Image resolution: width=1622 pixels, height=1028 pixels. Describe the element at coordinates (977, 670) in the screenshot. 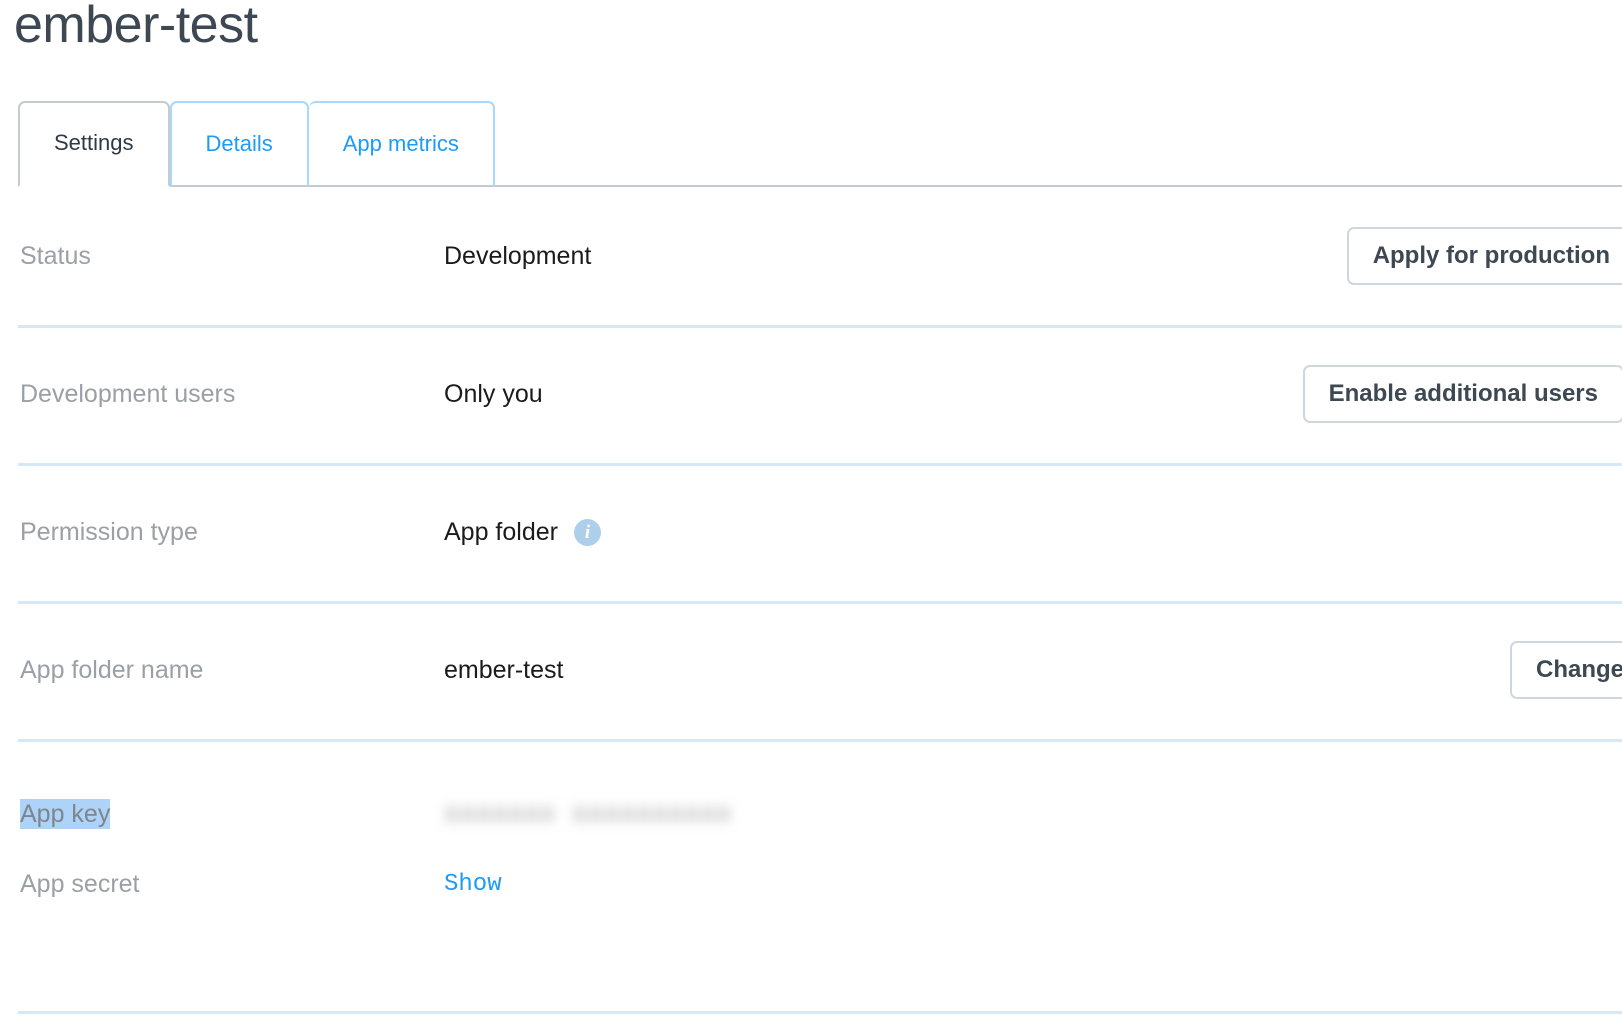

I see `row-app-folder-name-value-cell: ember-test` at that location.